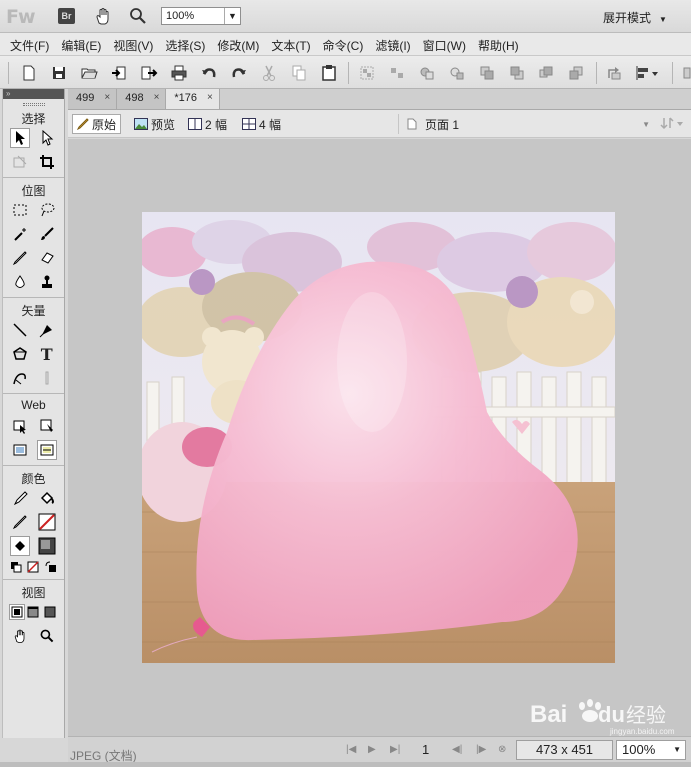  What do you see at coordinates (392, 44) in the screenshot?
I see `menu-filters: 滤镜(I)` at bounding box center [392, 44].